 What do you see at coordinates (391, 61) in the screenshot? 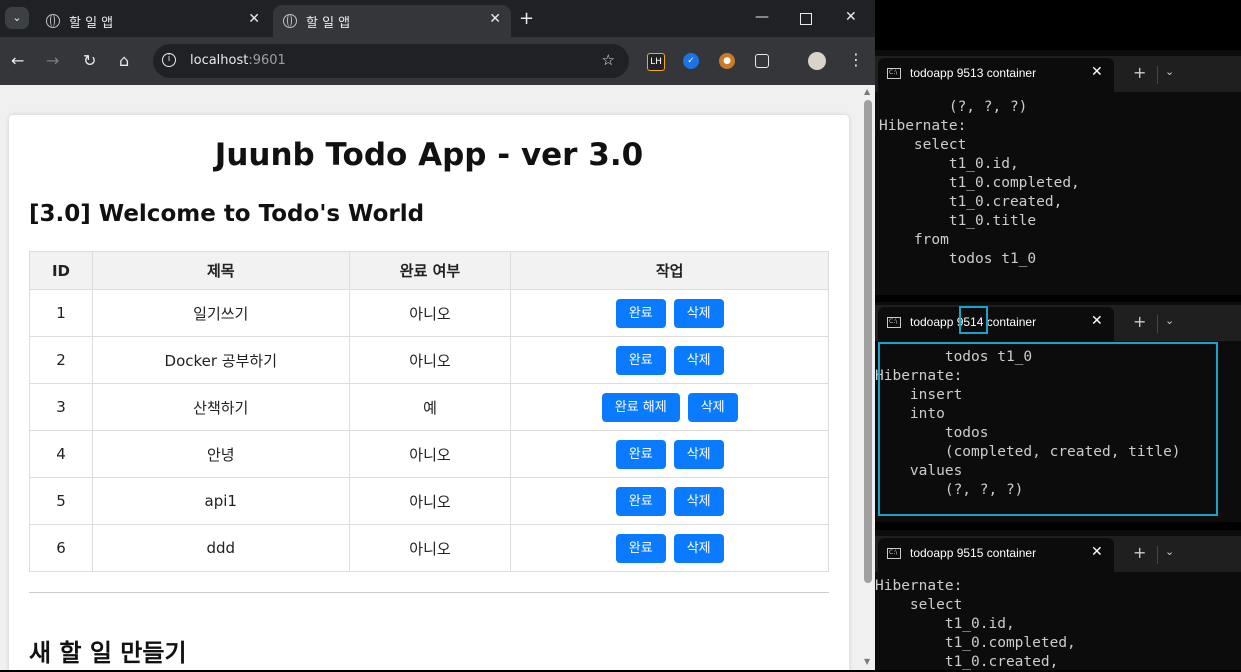
I see `address-bar: i localhost:9601 ☆` at bounding box center [391, 61].